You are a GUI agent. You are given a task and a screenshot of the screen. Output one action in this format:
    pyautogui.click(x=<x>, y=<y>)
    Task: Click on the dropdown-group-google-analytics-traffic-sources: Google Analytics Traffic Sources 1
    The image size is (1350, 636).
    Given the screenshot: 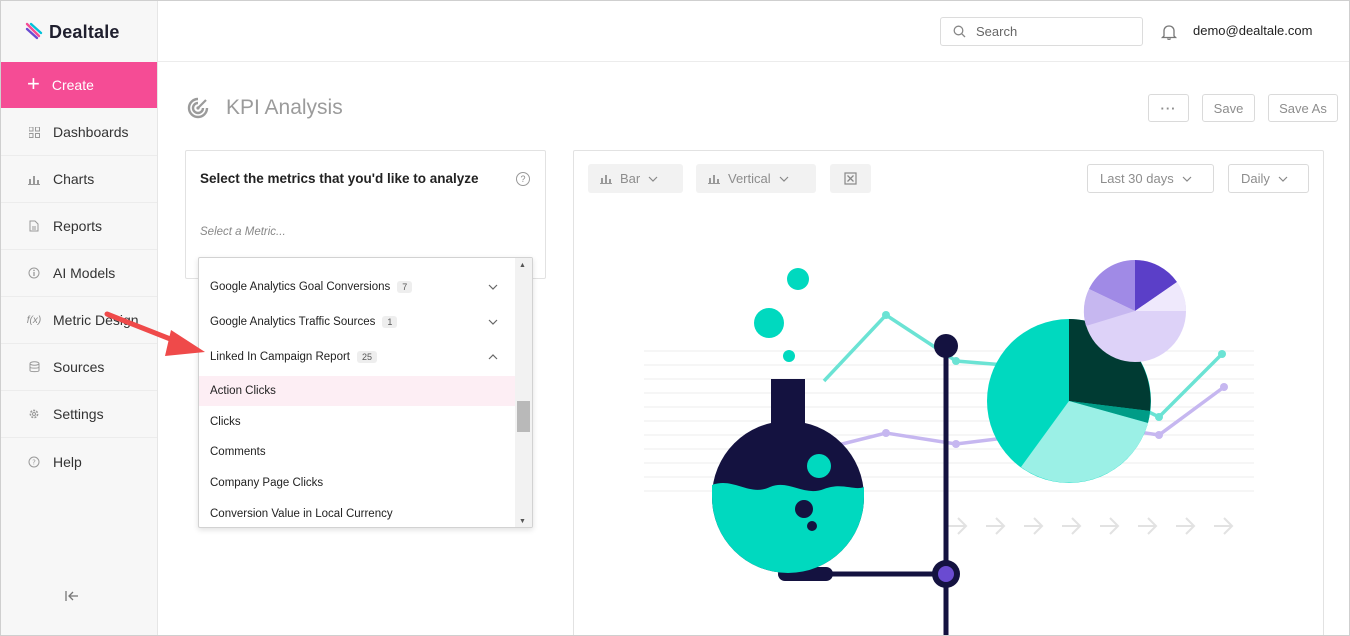 What is the action you would take?
    pyautogui.click(x=357, y=322)
    